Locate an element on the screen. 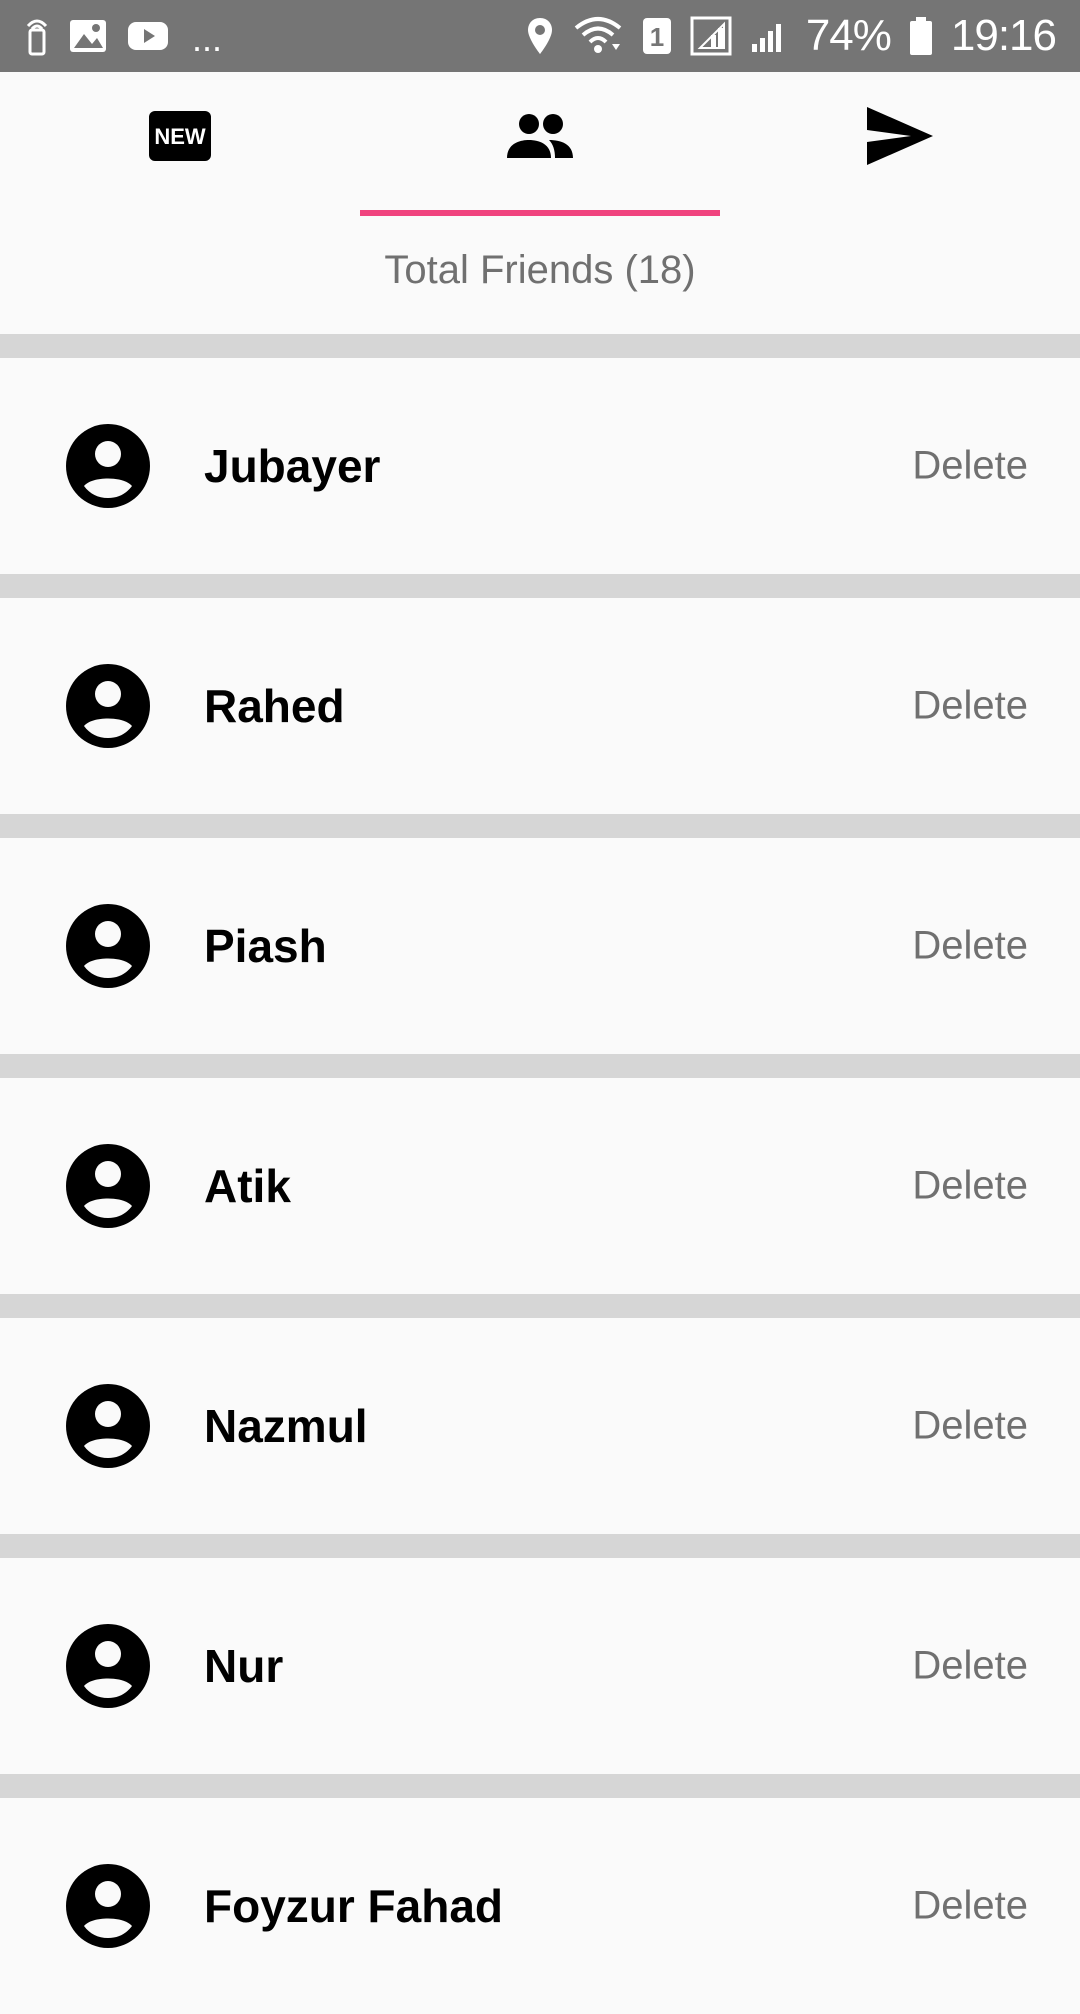 This screenshot has height=2014, width=1080. sim-badge: 1 is located at coordinates (657, 37).